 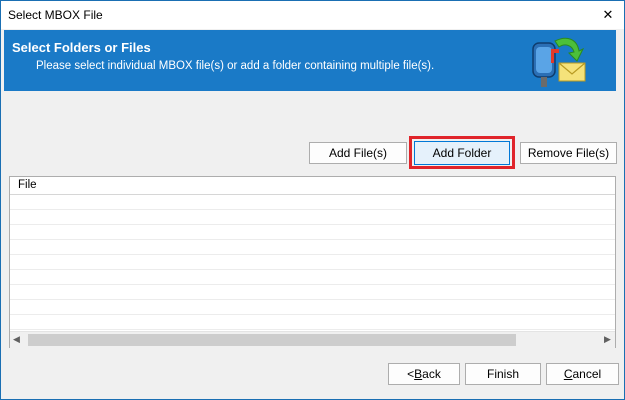 What do you see at coordinates (607, 339) in the screenshot?
I see `scroll-right-icon: ▶` at bounding box center [607, 339].